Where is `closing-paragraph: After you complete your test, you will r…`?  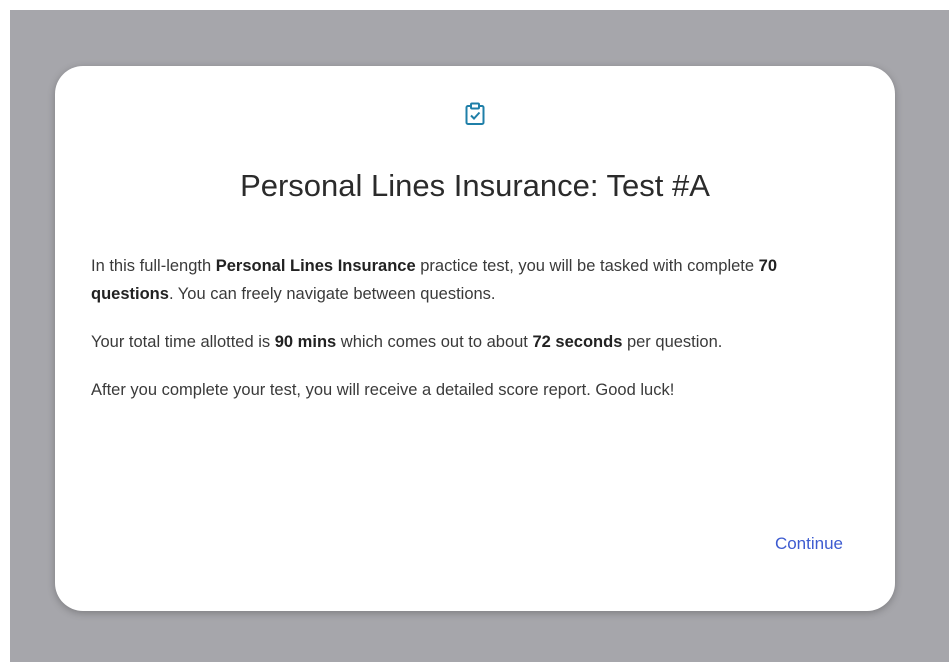
closing-paragraph: After you complete your test, you will r… is located at coordinates (383, 390).